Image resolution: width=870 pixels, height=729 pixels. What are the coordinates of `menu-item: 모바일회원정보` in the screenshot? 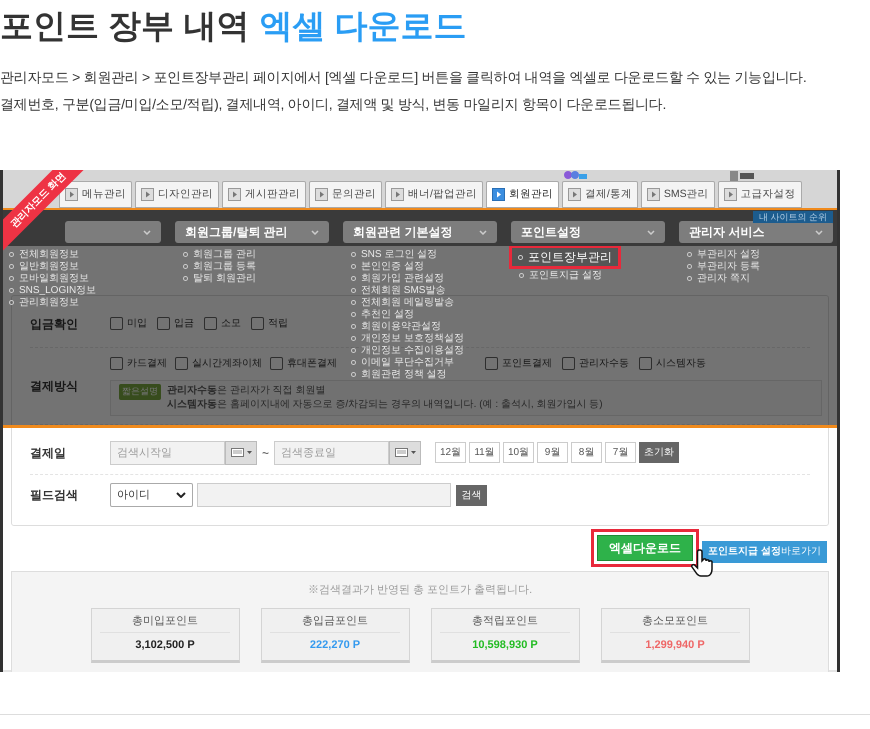 It's located at (49, 278).